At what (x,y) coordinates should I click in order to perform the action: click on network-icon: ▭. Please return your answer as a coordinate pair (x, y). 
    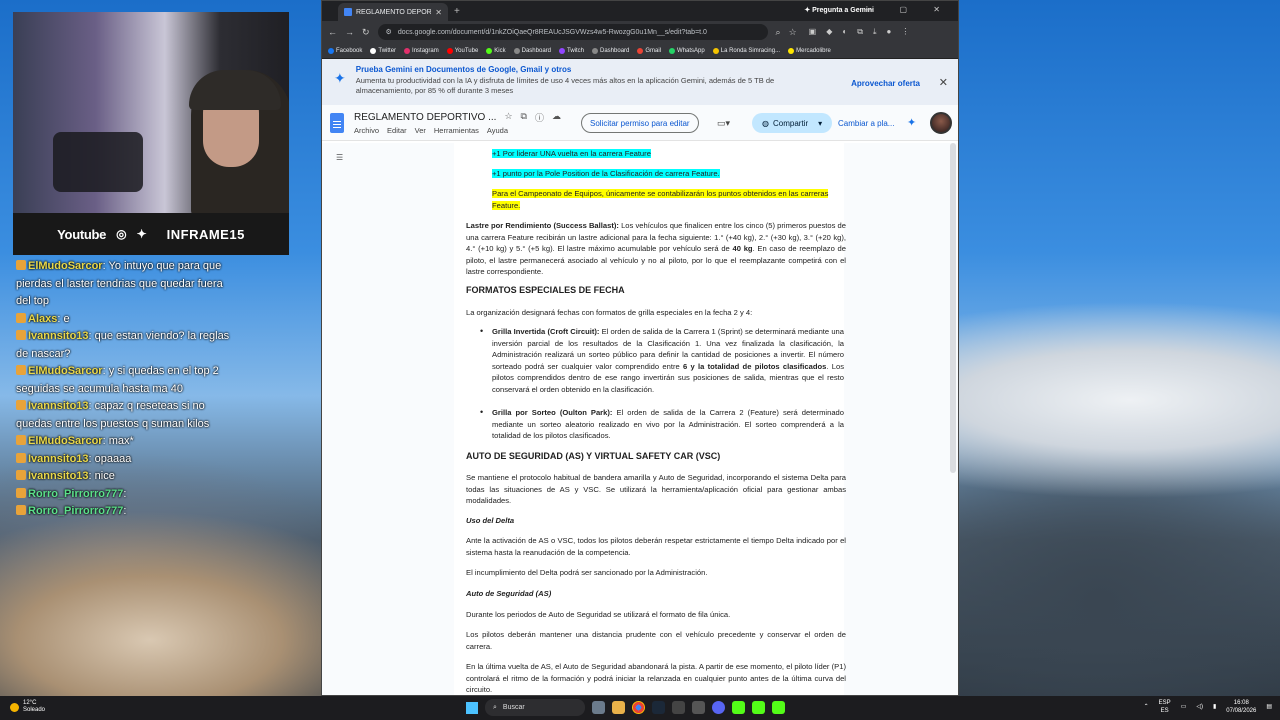
    Looking at the image, I should click on (1184, 707).